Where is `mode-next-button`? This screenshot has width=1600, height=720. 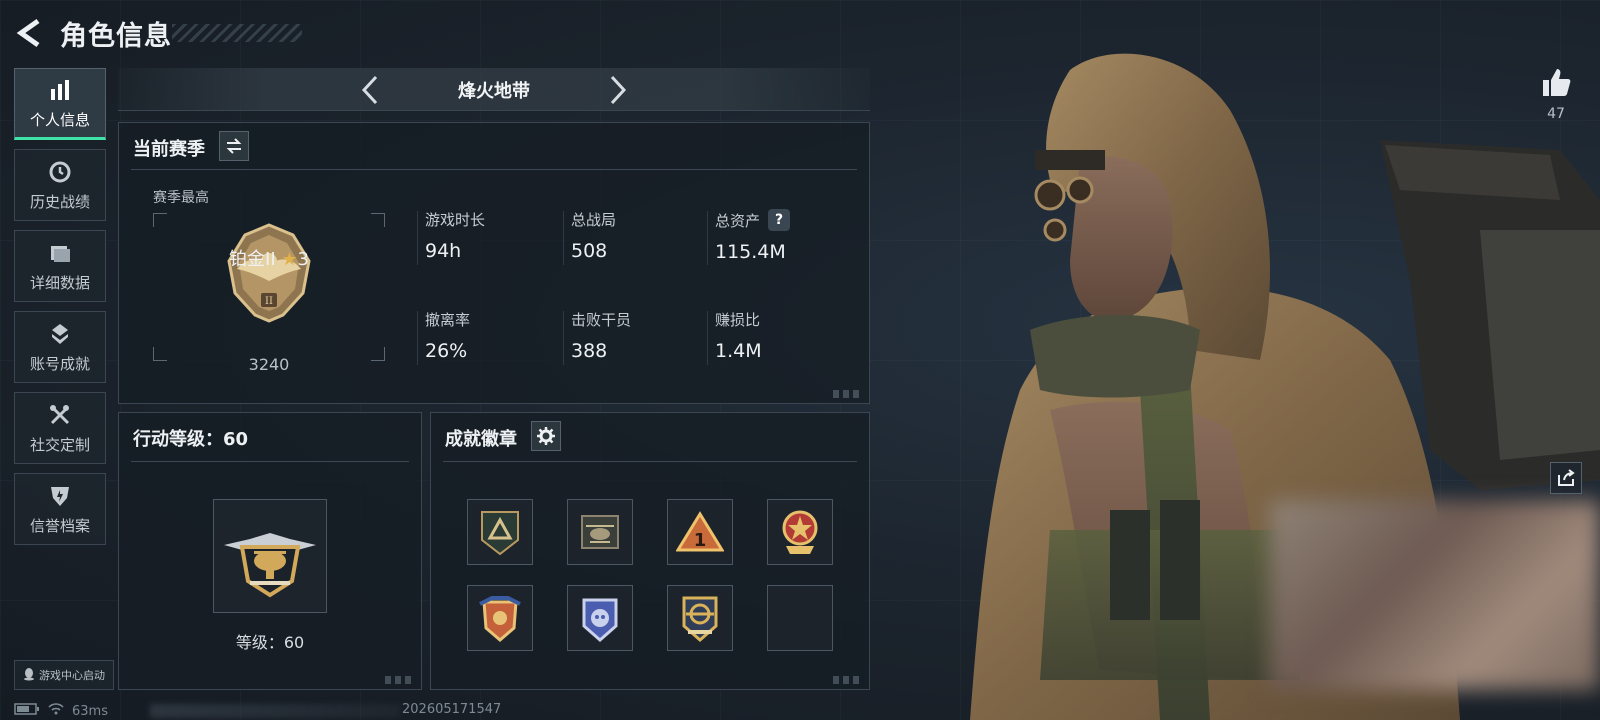 mode-next-button is located at coordinates (618, 90).